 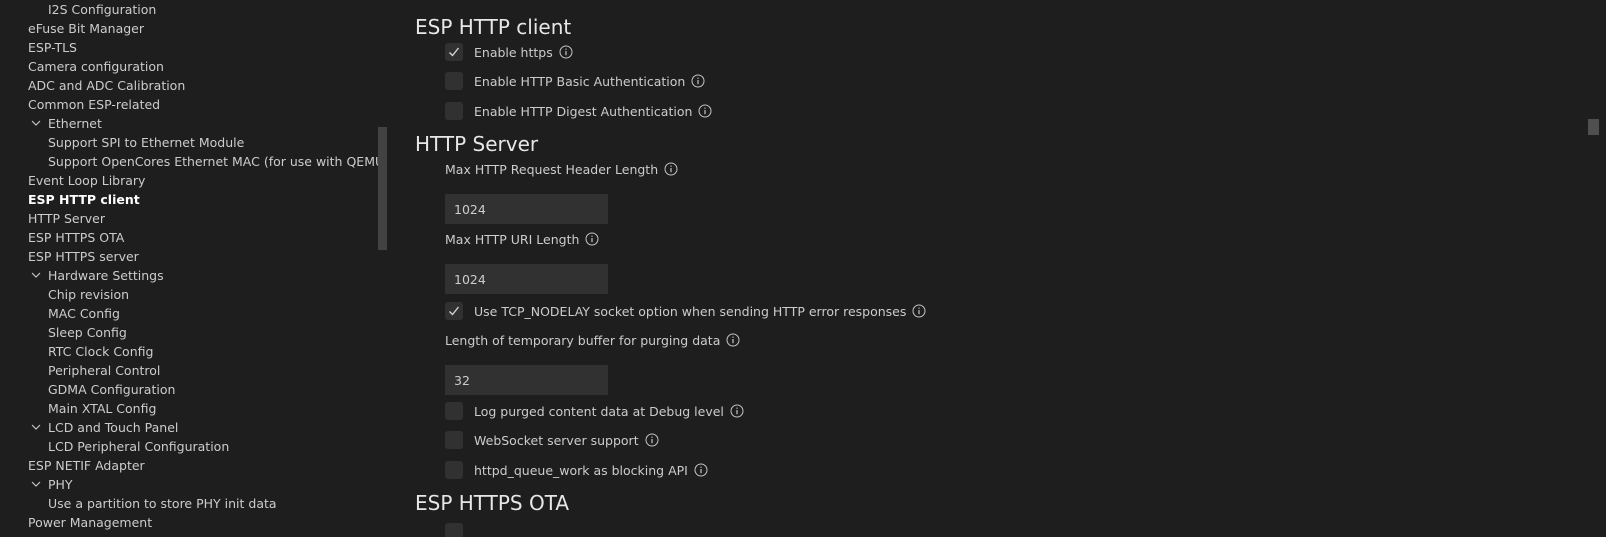 I want to click on section-title-esp-https-ota: ESP HTTPS OTA, so click(x=492, y=503).